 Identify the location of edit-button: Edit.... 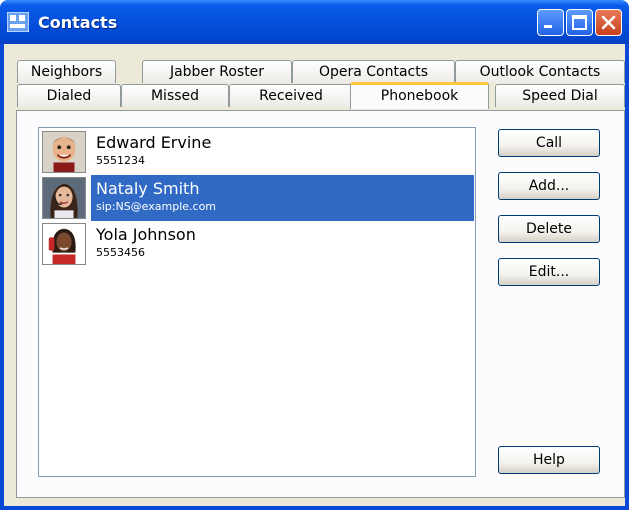
(549, 272).